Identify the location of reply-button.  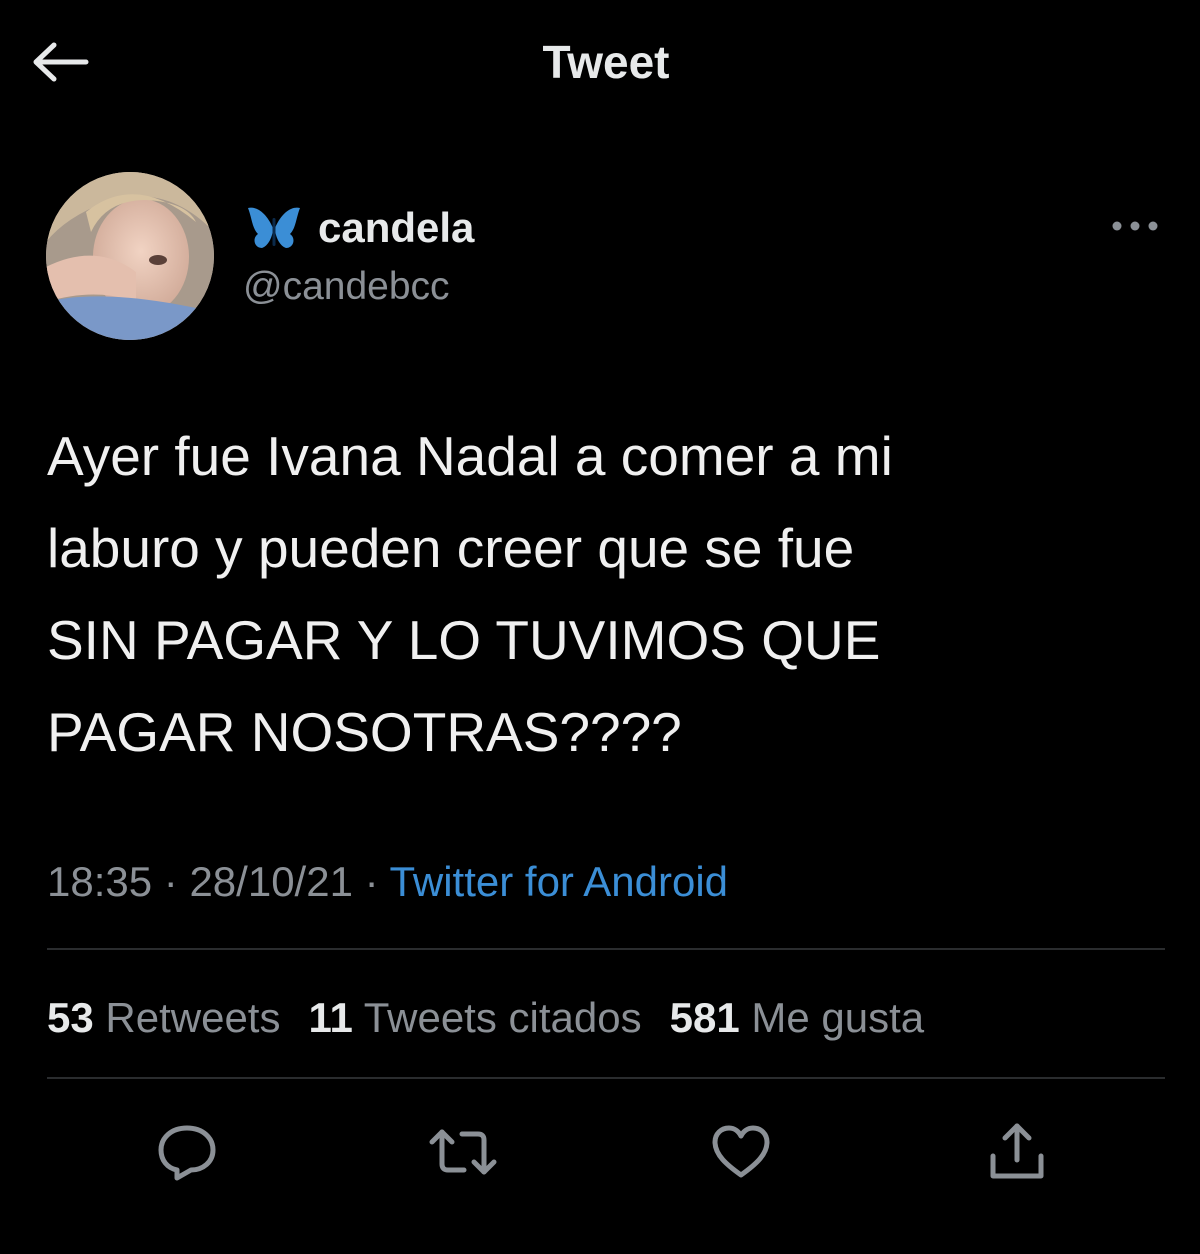
(187, 1152).